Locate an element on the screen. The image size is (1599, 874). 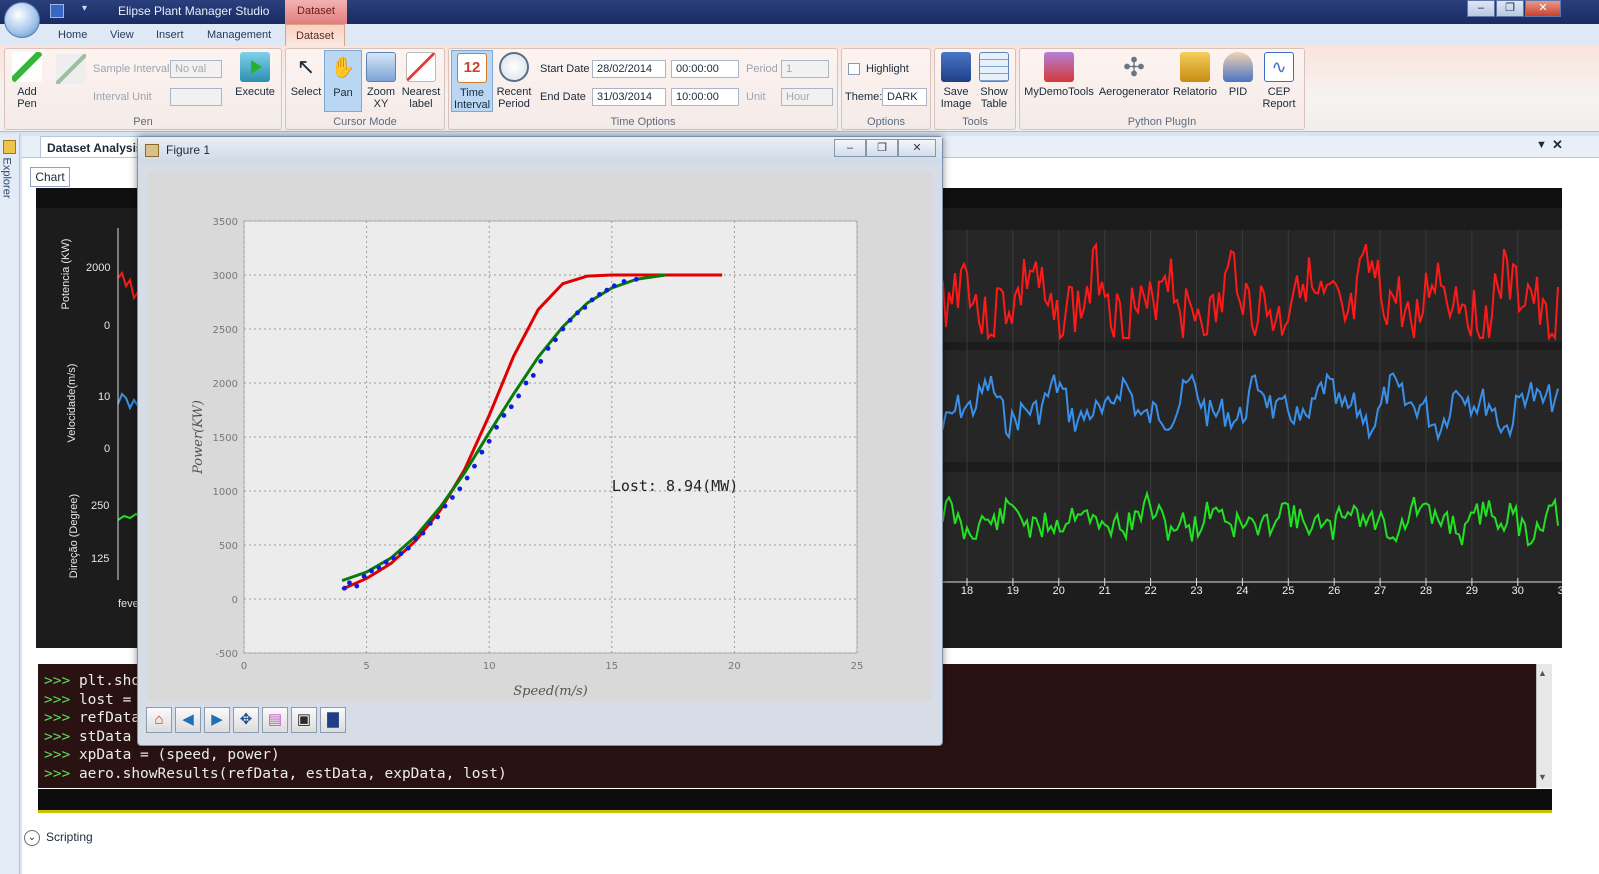
tab-insert: Insert is located at coordinates (170, 35).